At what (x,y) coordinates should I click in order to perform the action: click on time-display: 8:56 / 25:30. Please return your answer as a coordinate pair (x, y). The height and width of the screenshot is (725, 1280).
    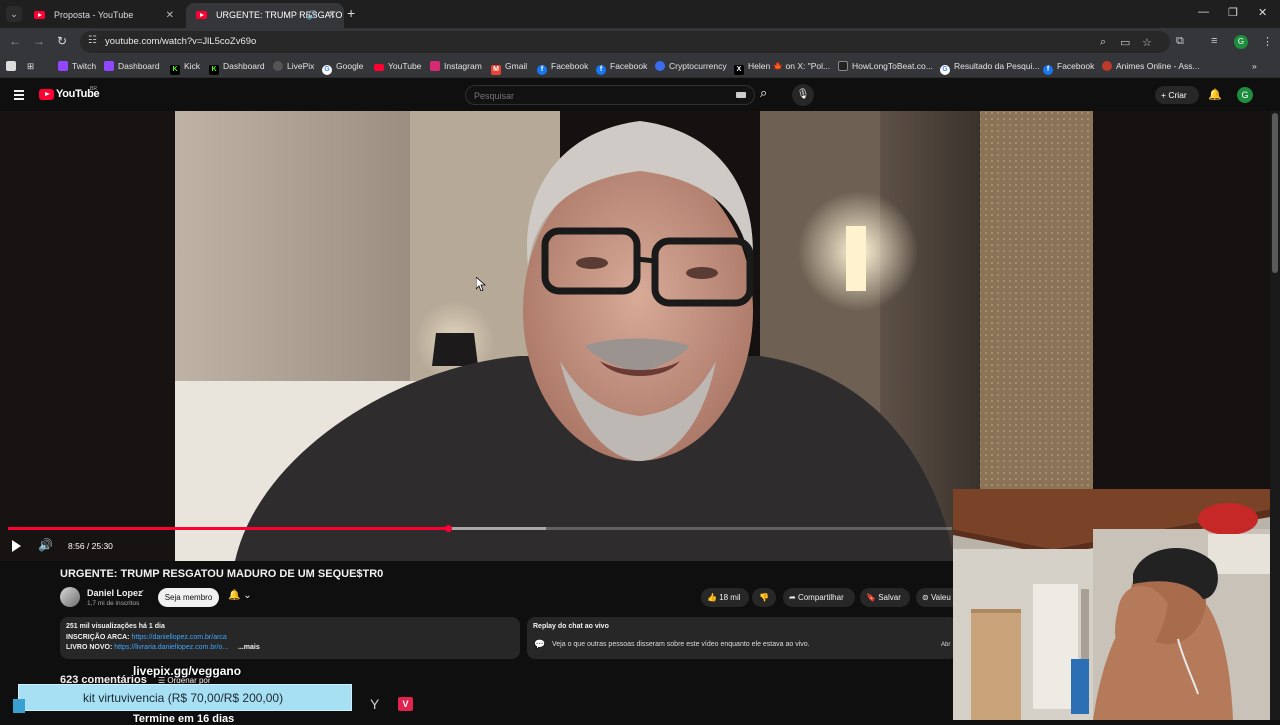
    Looking at the image, I should click on (90, 546).